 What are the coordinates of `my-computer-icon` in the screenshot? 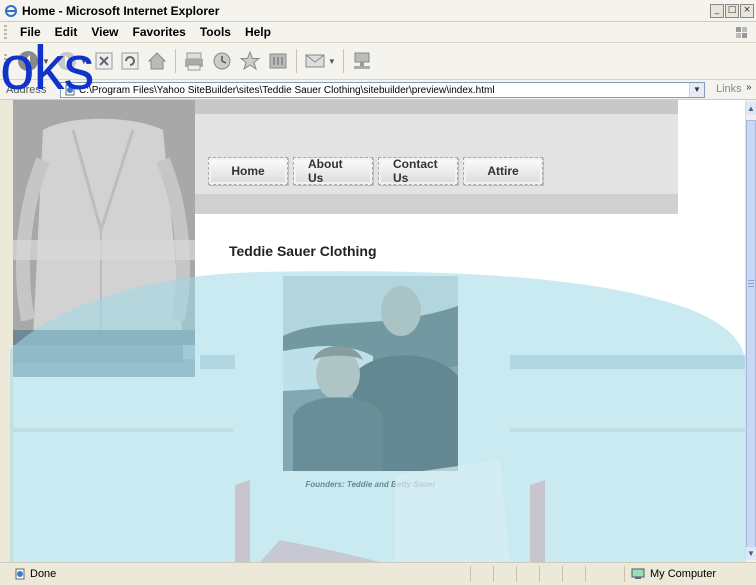 It's located at (638, 573).